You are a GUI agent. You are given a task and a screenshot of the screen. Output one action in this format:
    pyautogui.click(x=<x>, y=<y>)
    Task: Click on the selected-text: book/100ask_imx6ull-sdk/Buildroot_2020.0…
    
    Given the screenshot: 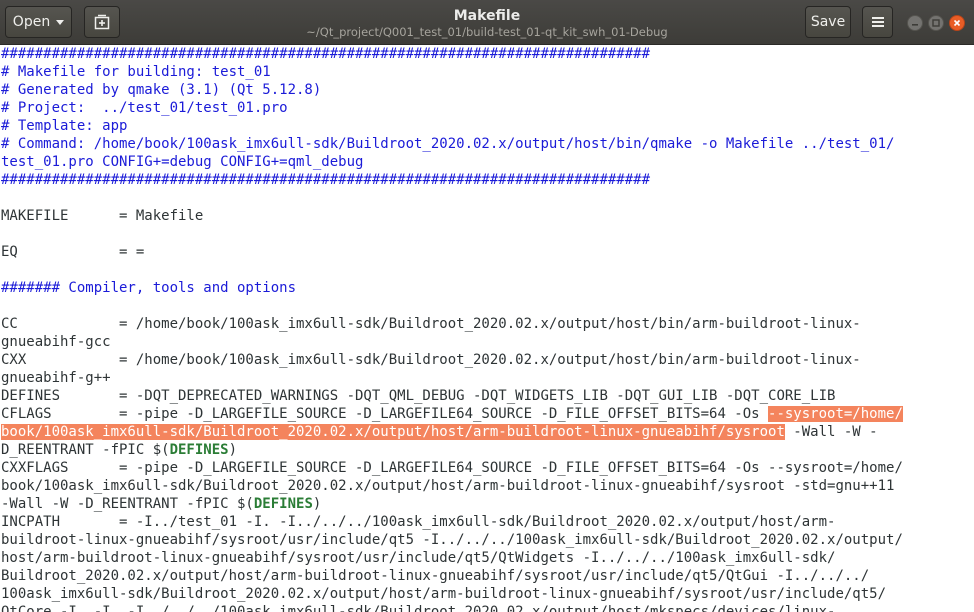 What is the action you would take?
    pyautogui.click(x=393, y=432)
    